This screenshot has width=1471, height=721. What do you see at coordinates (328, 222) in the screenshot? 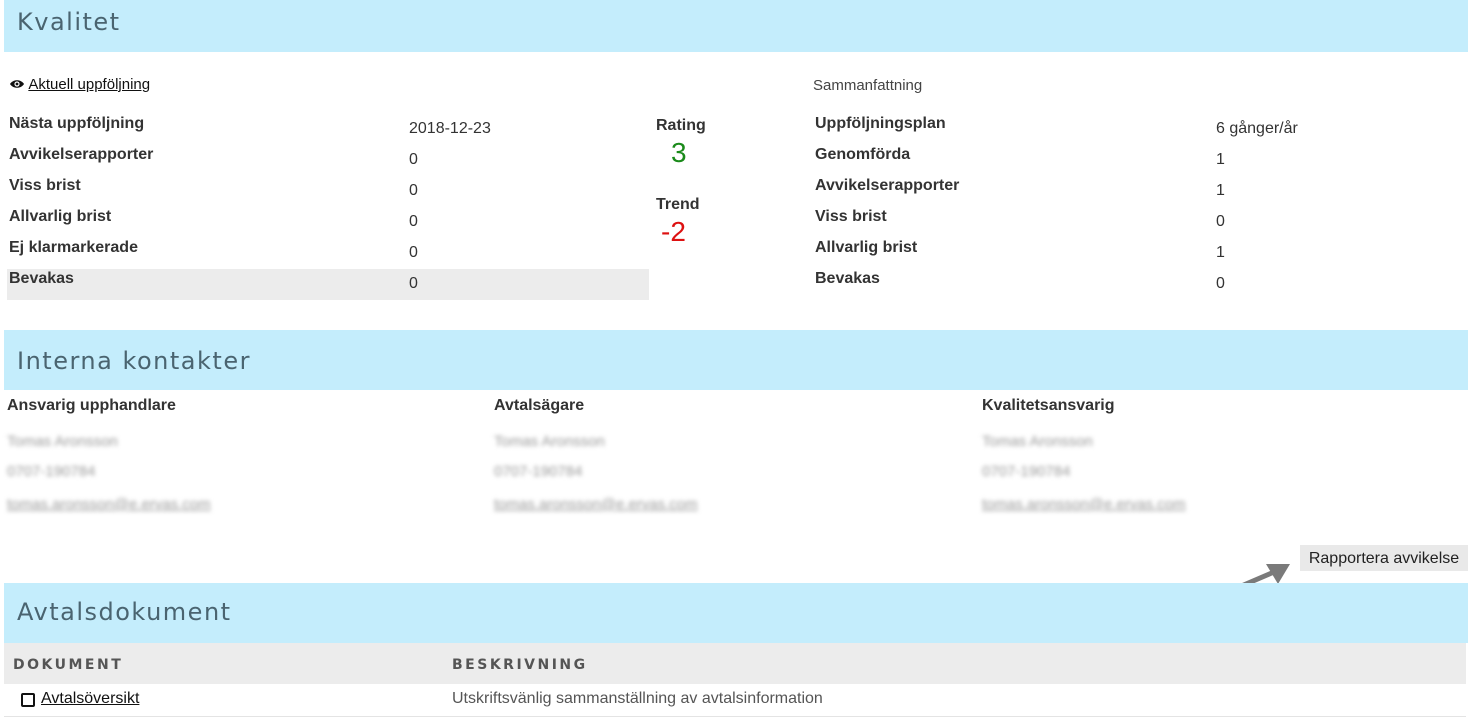
I see `quality-row: Allvarlig brist 0` at bounding box center [328, 222].